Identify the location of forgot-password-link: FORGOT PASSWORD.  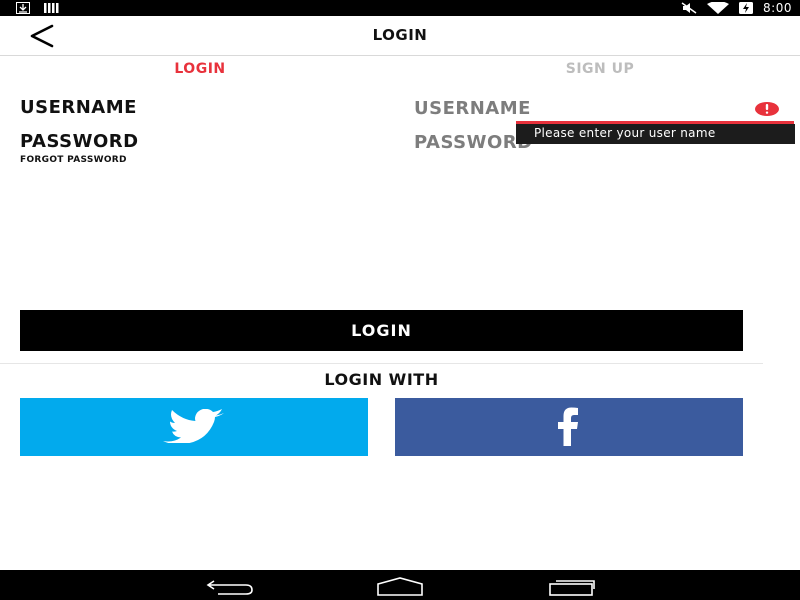
(73, 160).